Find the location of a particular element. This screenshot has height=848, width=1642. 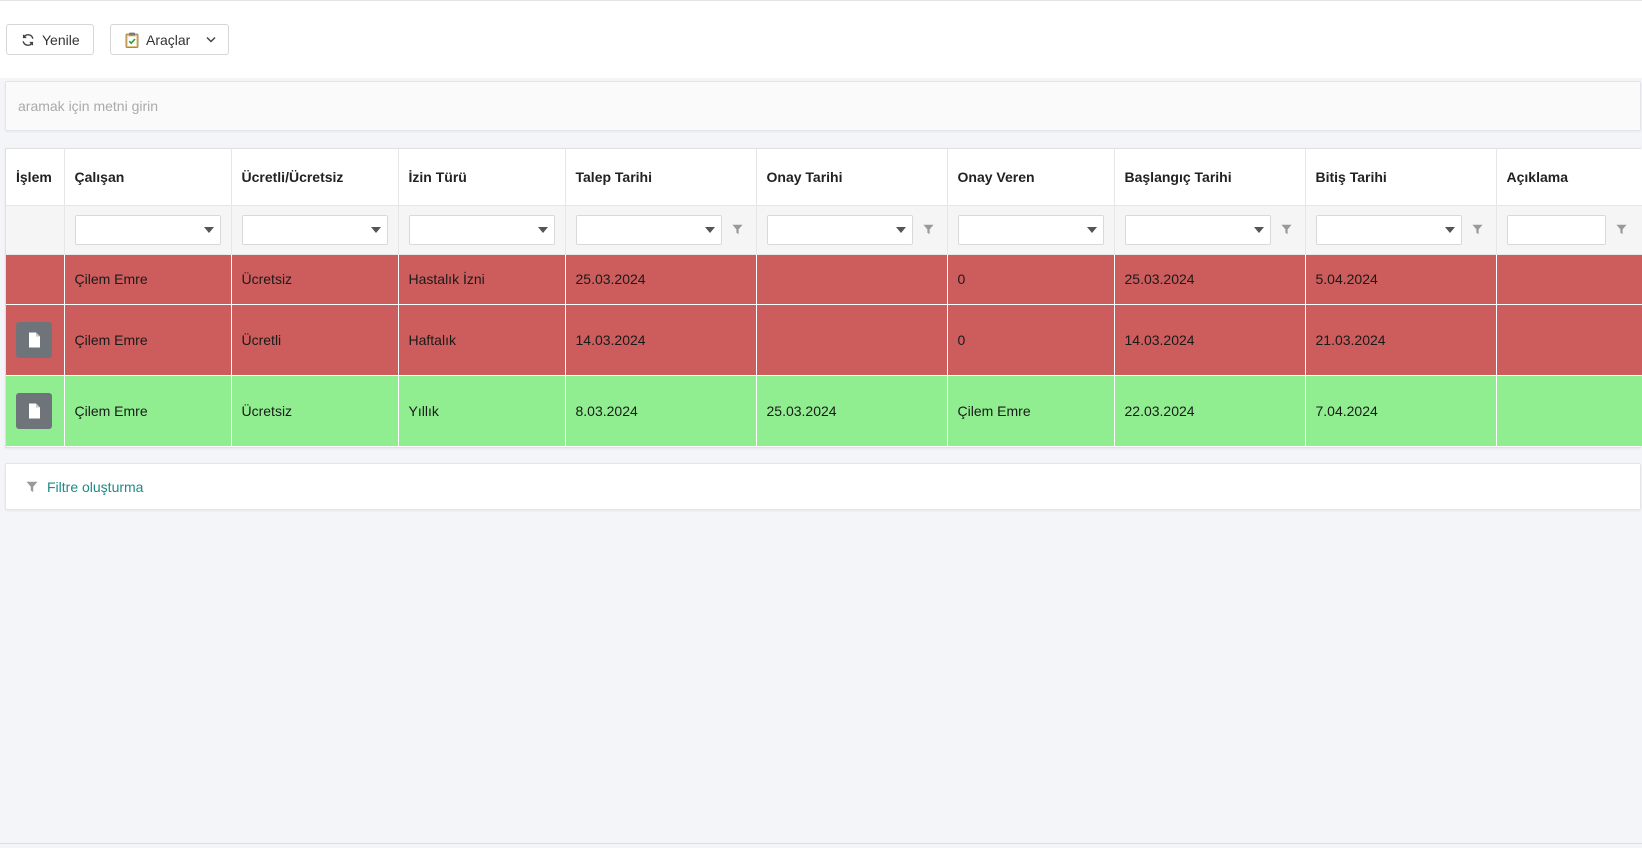

filter-cell-approver is located at coordinates (1031, 230).